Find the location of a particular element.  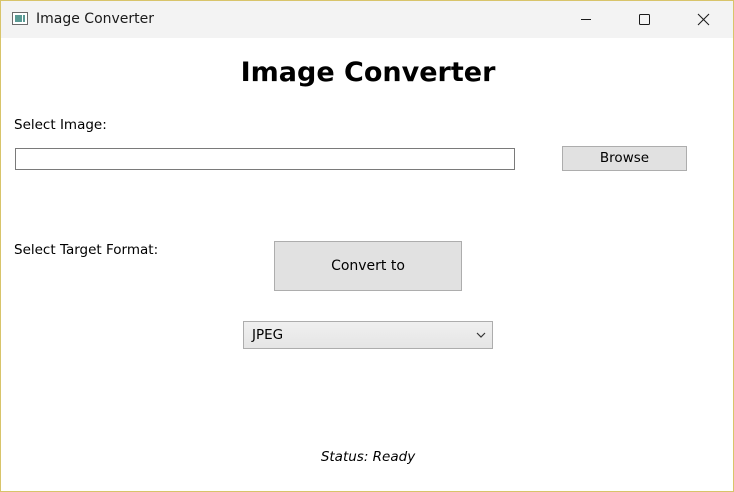

page-title: Image Converter is located at coordinates (368, 72).